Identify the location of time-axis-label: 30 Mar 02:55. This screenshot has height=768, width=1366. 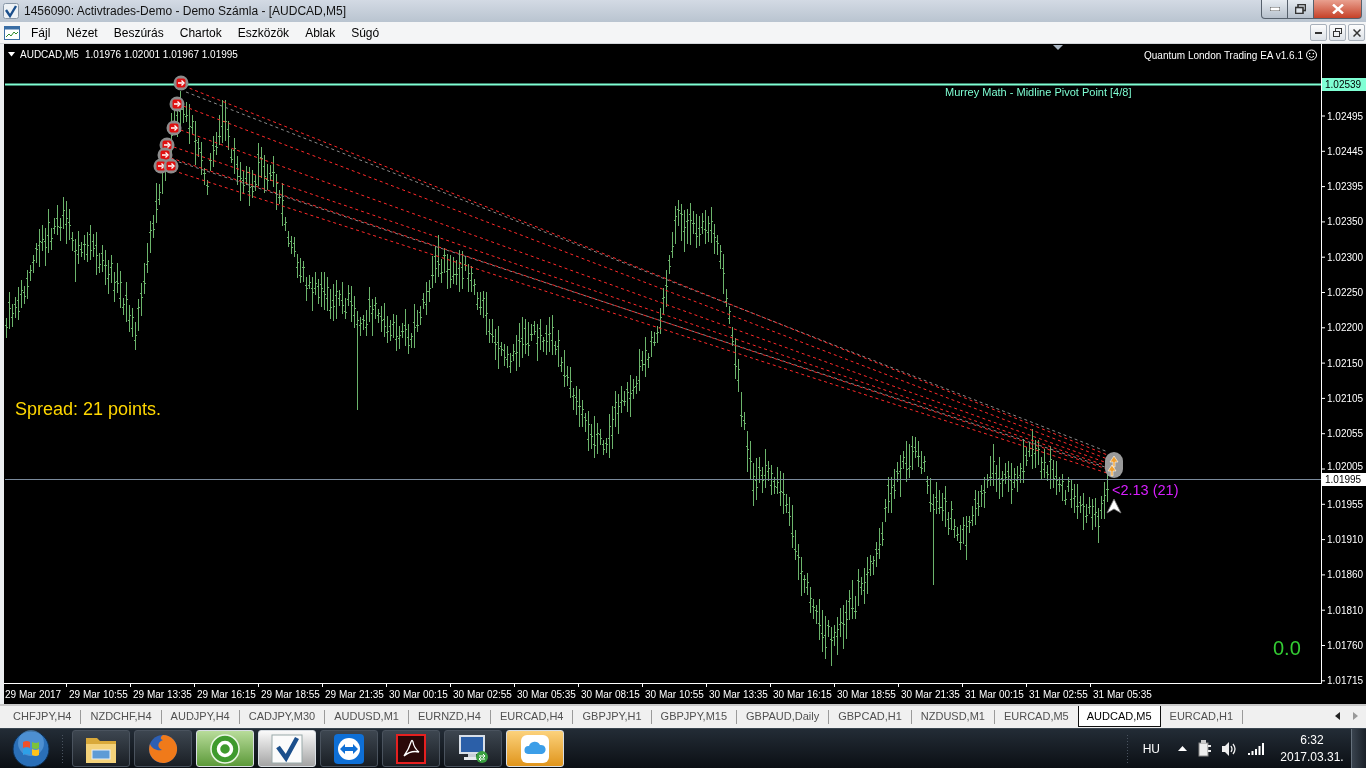
(482, 694).